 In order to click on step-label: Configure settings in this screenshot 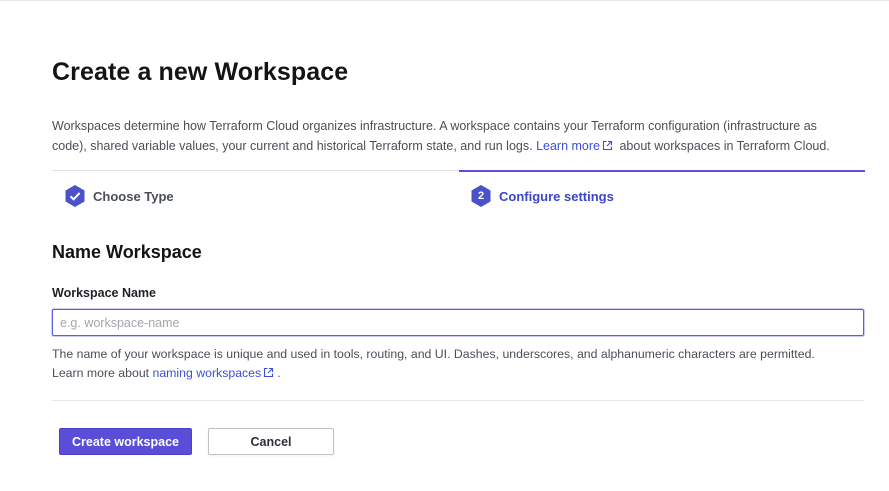, I will do `click(556, 196)`.